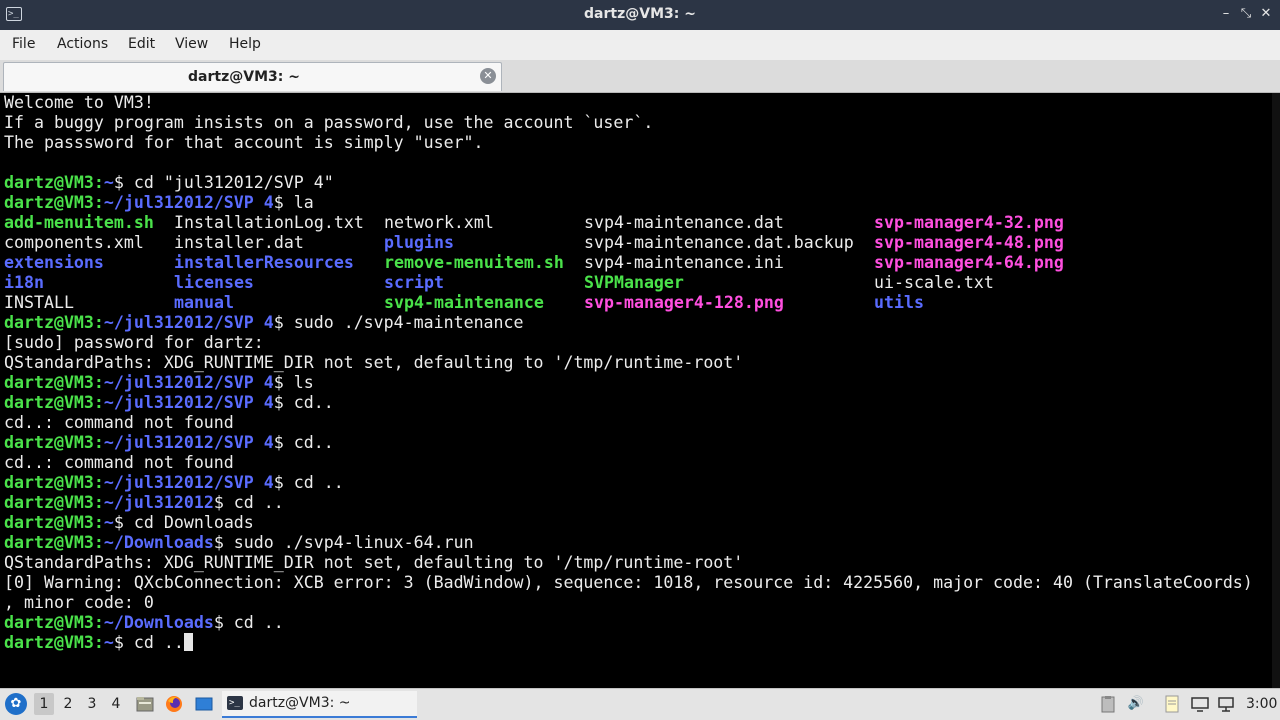  I want to click on menu-edit: Edit, so click(141, 44).